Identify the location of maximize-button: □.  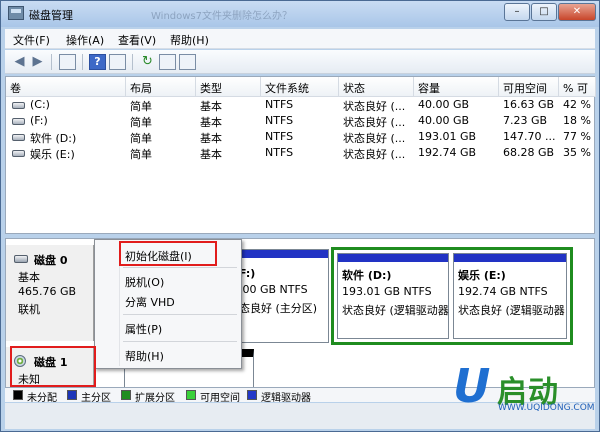
(544, 12).